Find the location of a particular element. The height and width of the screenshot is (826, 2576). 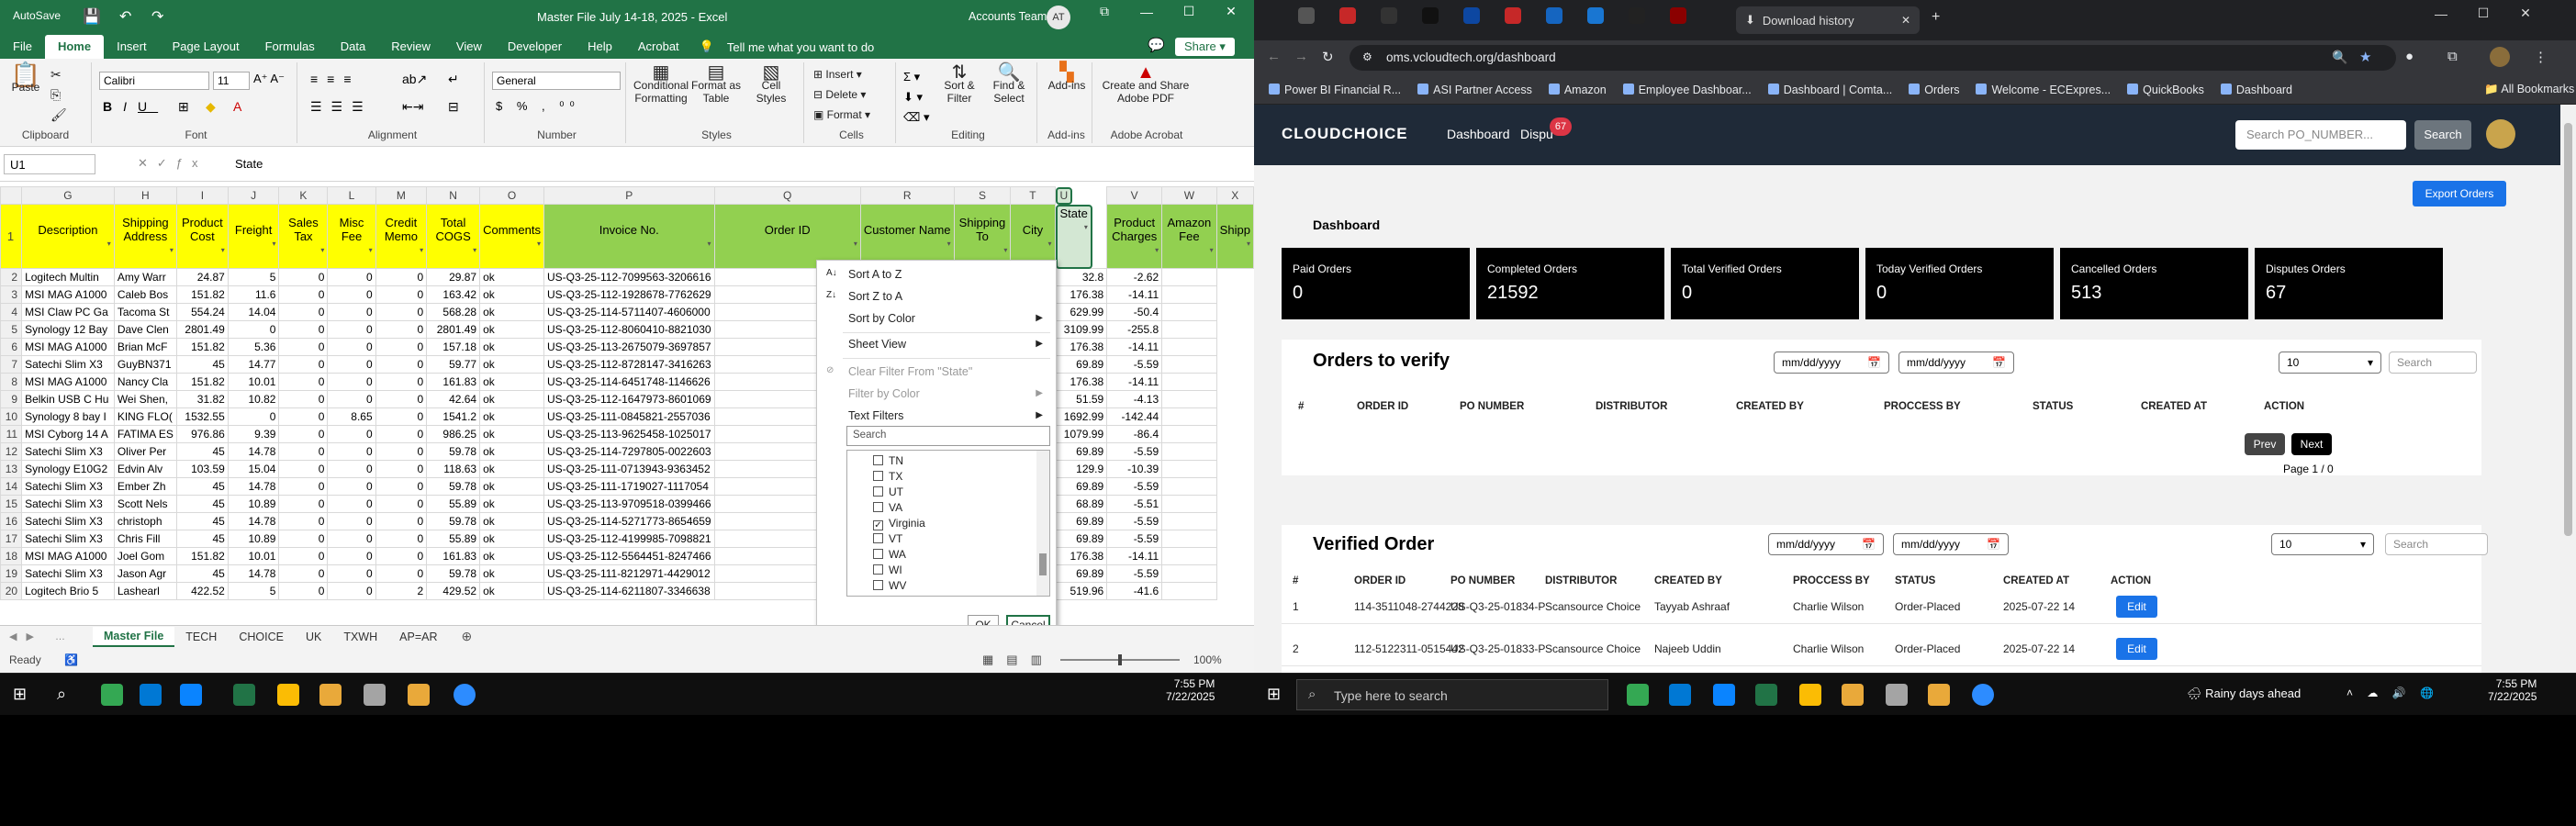

zoom-thumb is located at coordinates (1120, 659).